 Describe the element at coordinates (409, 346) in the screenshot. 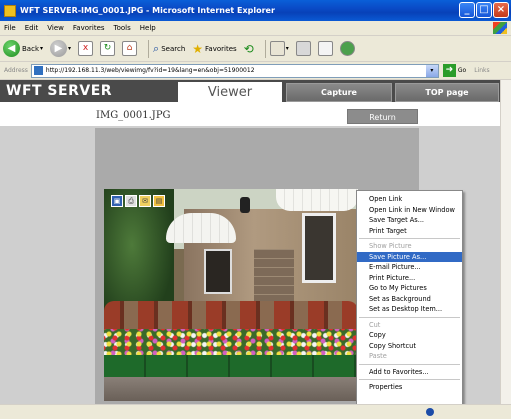

I see `menu-item-copy-shortcut: Copy Shortcut` at that location.